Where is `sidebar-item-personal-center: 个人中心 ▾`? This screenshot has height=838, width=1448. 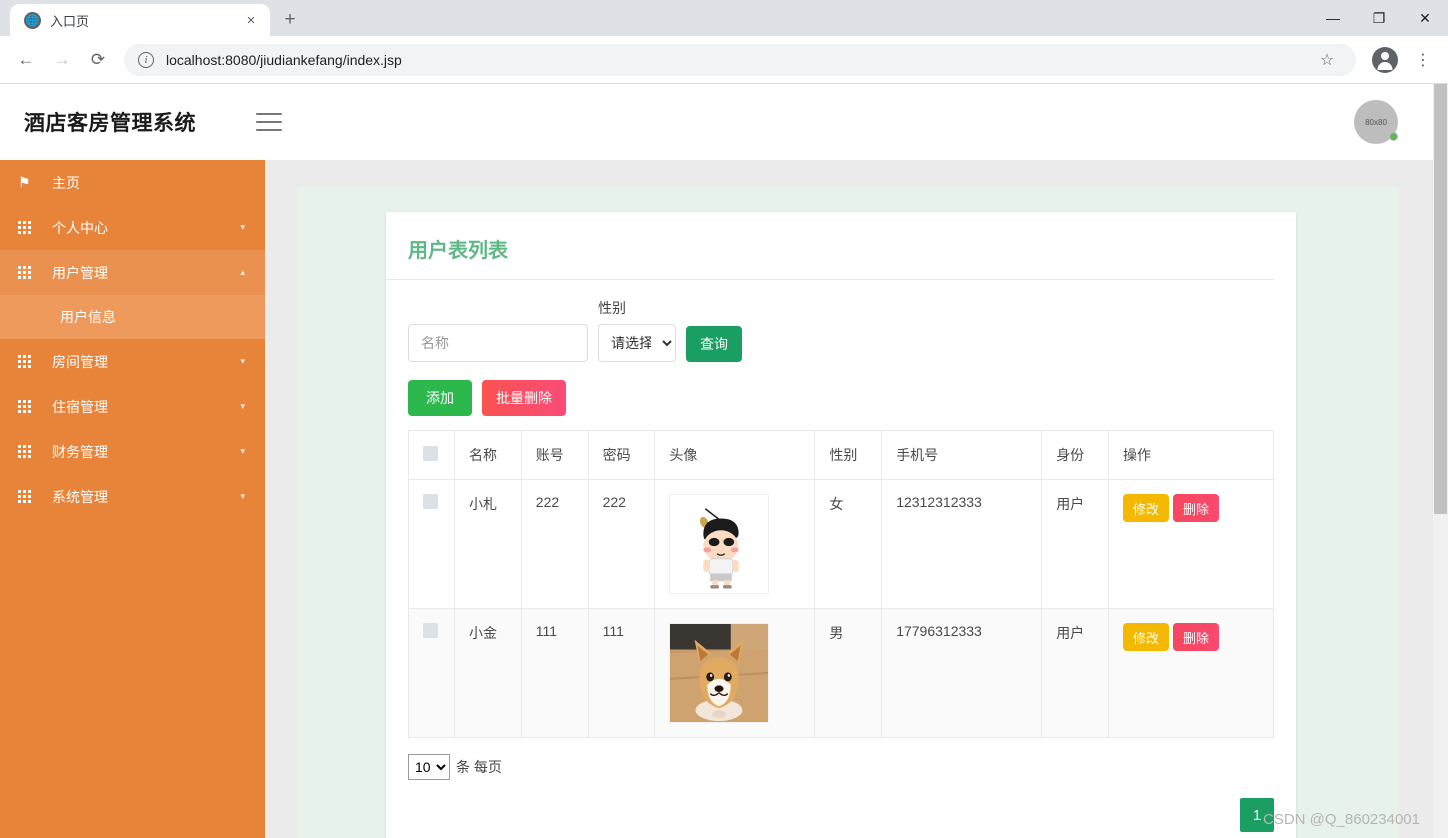 sidebar-item-personal-center: 个人中心 ▾ is located at coordinates (132, 227).